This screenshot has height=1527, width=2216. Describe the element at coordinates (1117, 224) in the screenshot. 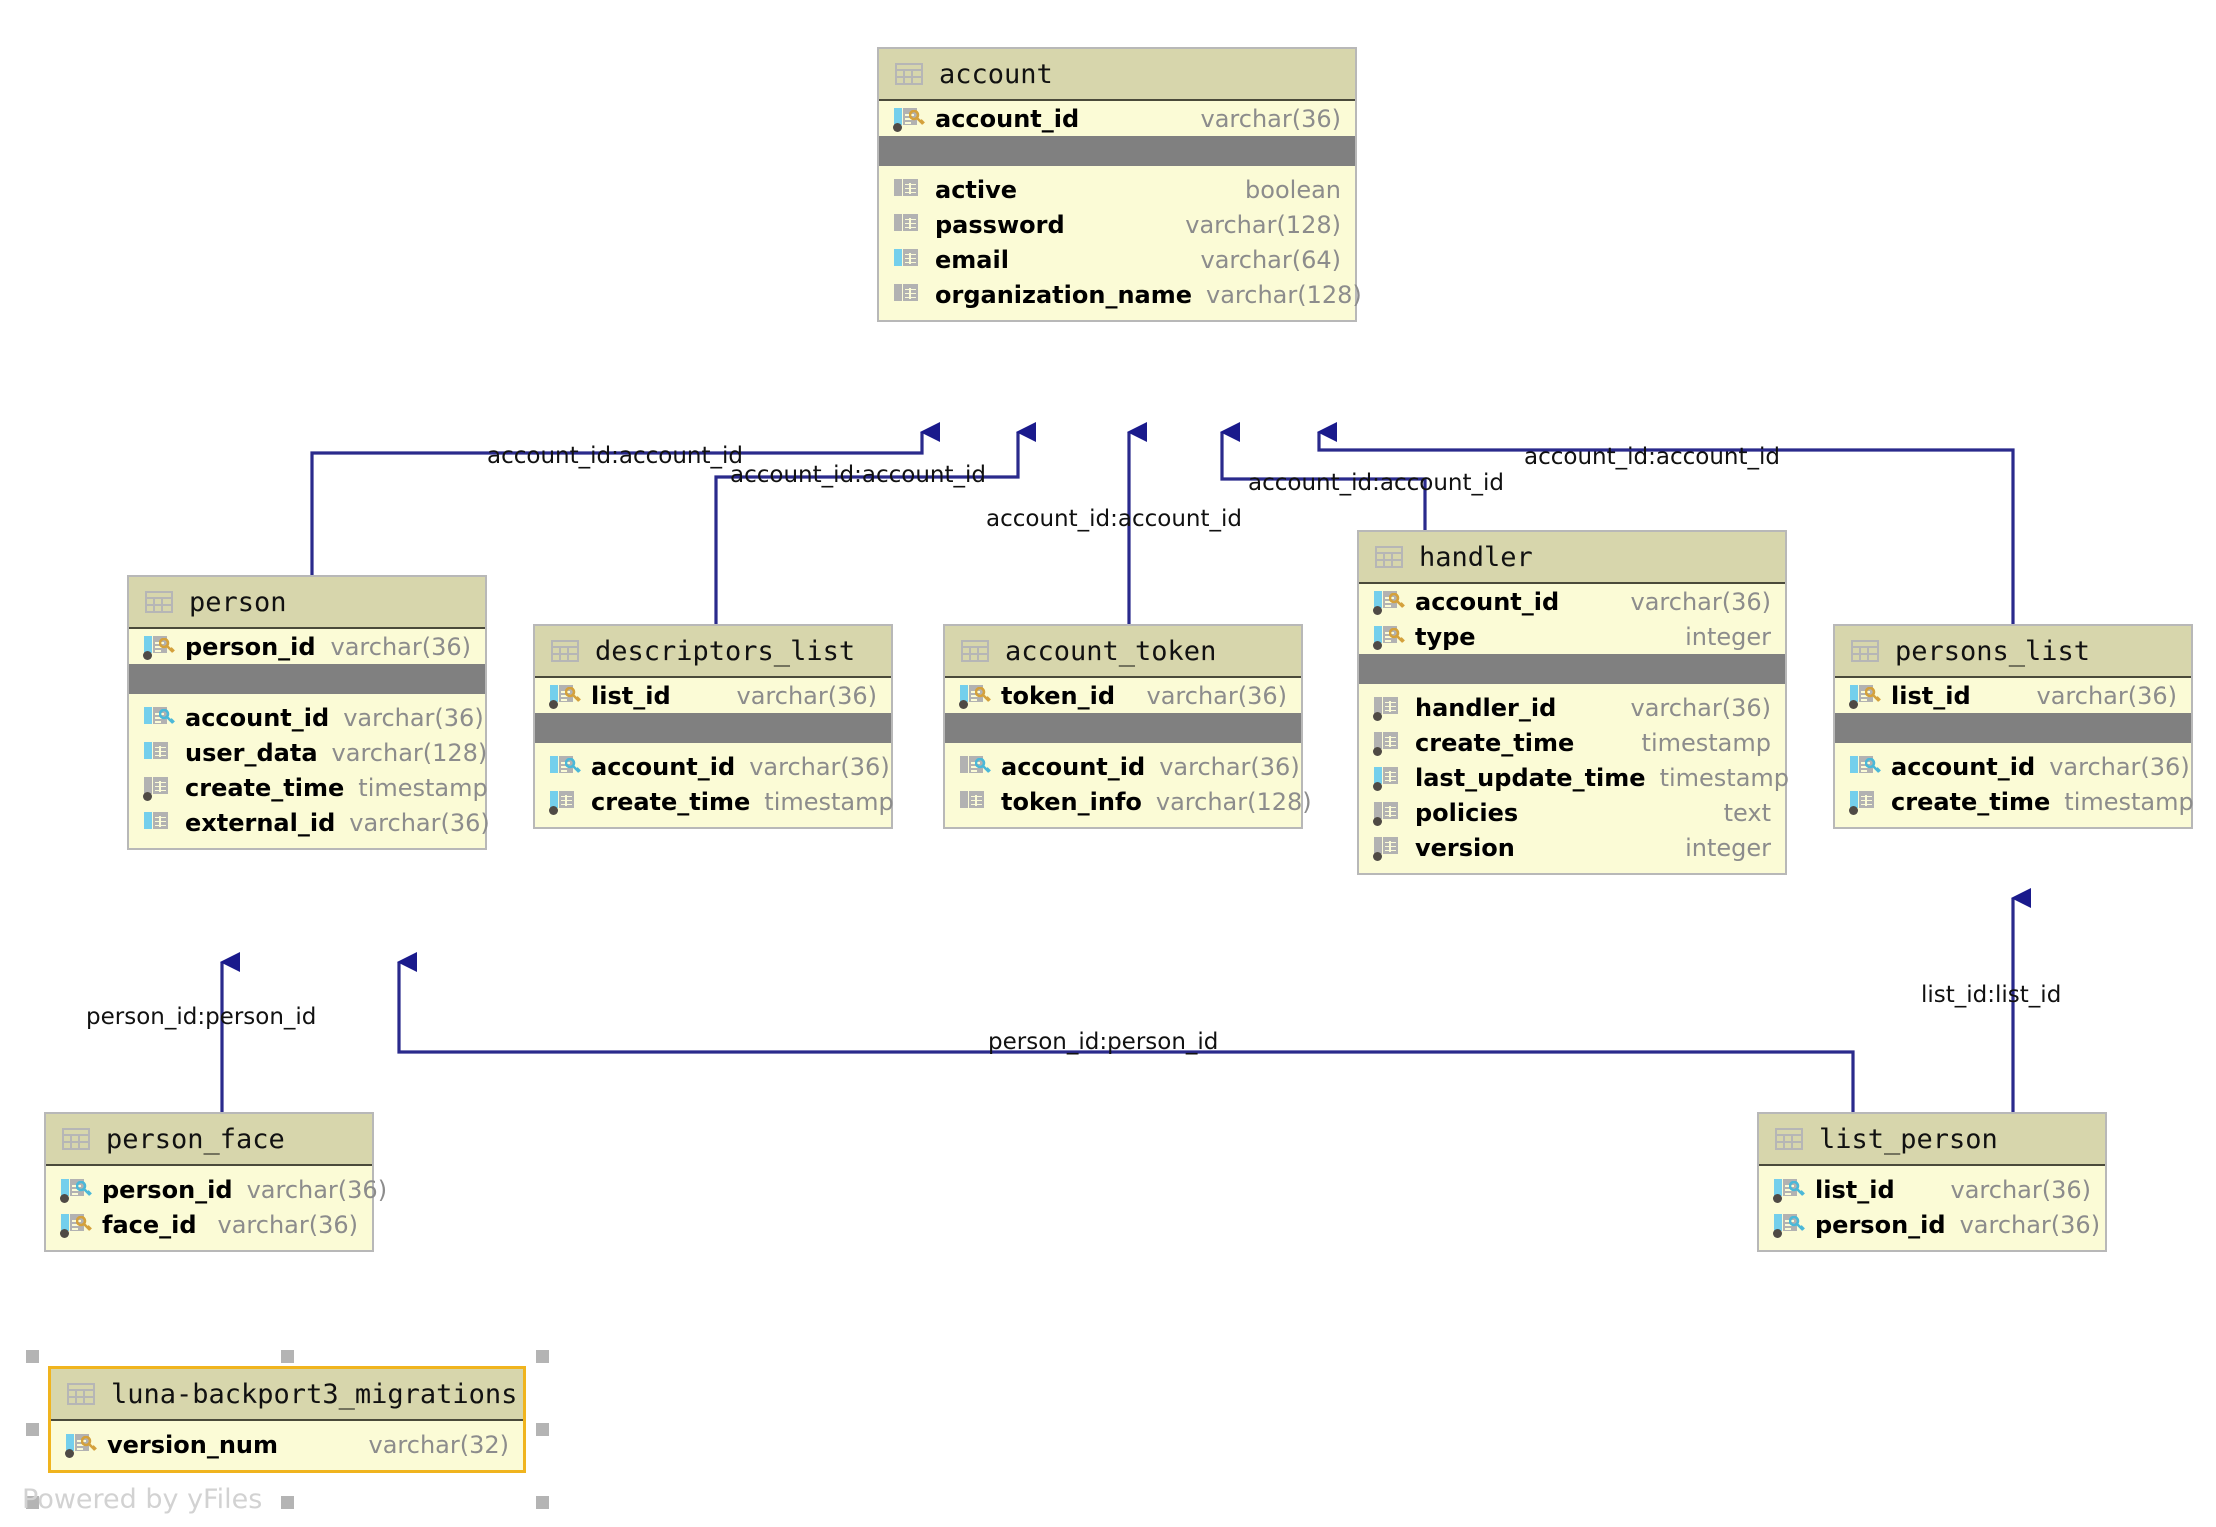

I see `table-row: password varchar(128)` at that location.